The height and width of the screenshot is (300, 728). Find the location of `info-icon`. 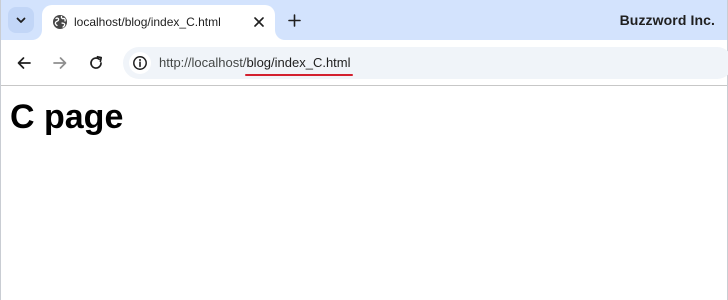

info-icon is located at coordinates (140, 63).